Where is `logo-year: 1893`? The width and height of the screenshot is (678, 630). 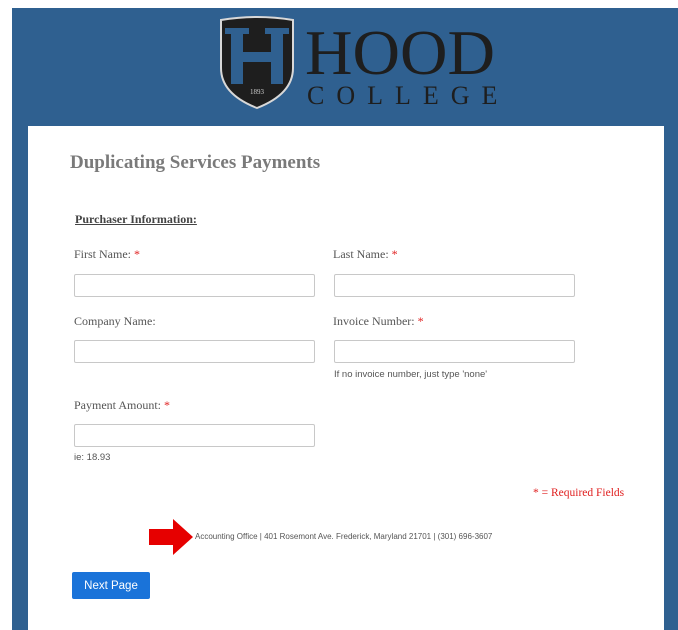
logo-year: 1893 is located at coordinates (257, 92).